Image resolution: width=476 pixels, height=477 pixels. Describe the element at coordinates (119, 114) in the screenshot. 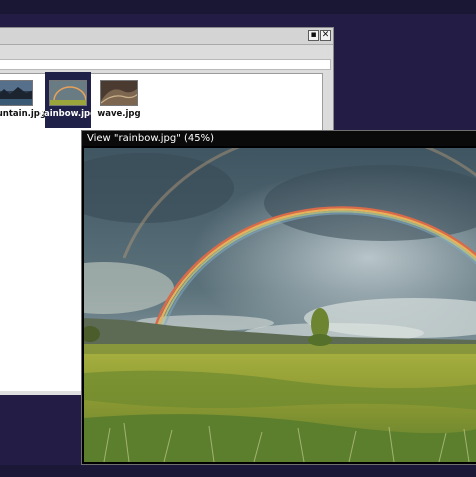

I see `file-label-wave: wave.jpg` at that location.